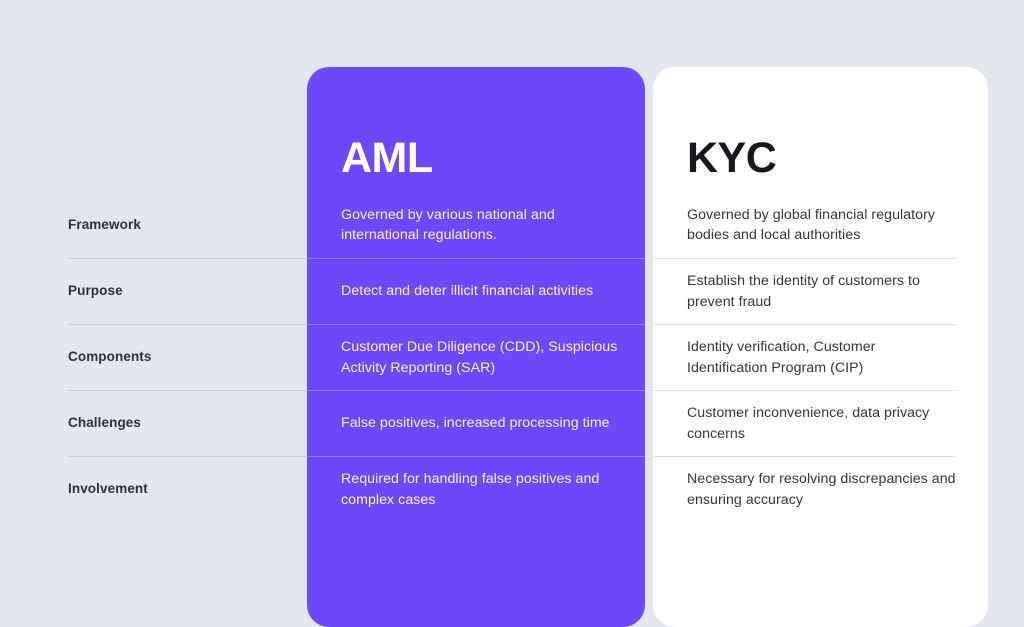  Describe the element at coordinates (820, 129) in the screenshot. I see `column-header-kyc: KYC` at that location.